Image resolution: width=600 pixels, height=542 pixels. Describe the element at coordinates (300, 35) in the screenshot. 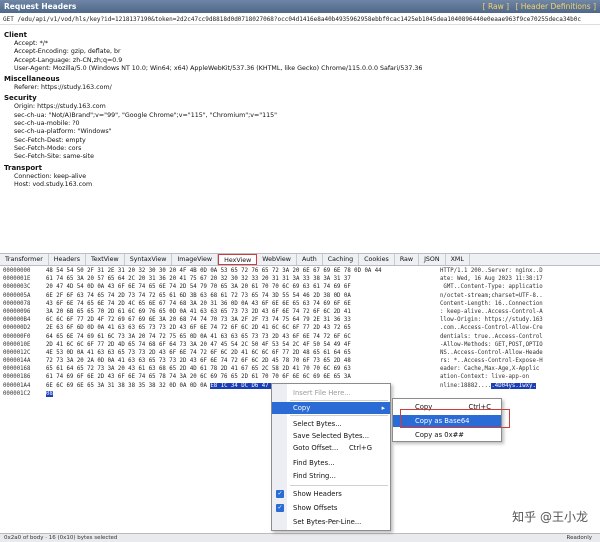

I see `header-group-title: Client` at that location.